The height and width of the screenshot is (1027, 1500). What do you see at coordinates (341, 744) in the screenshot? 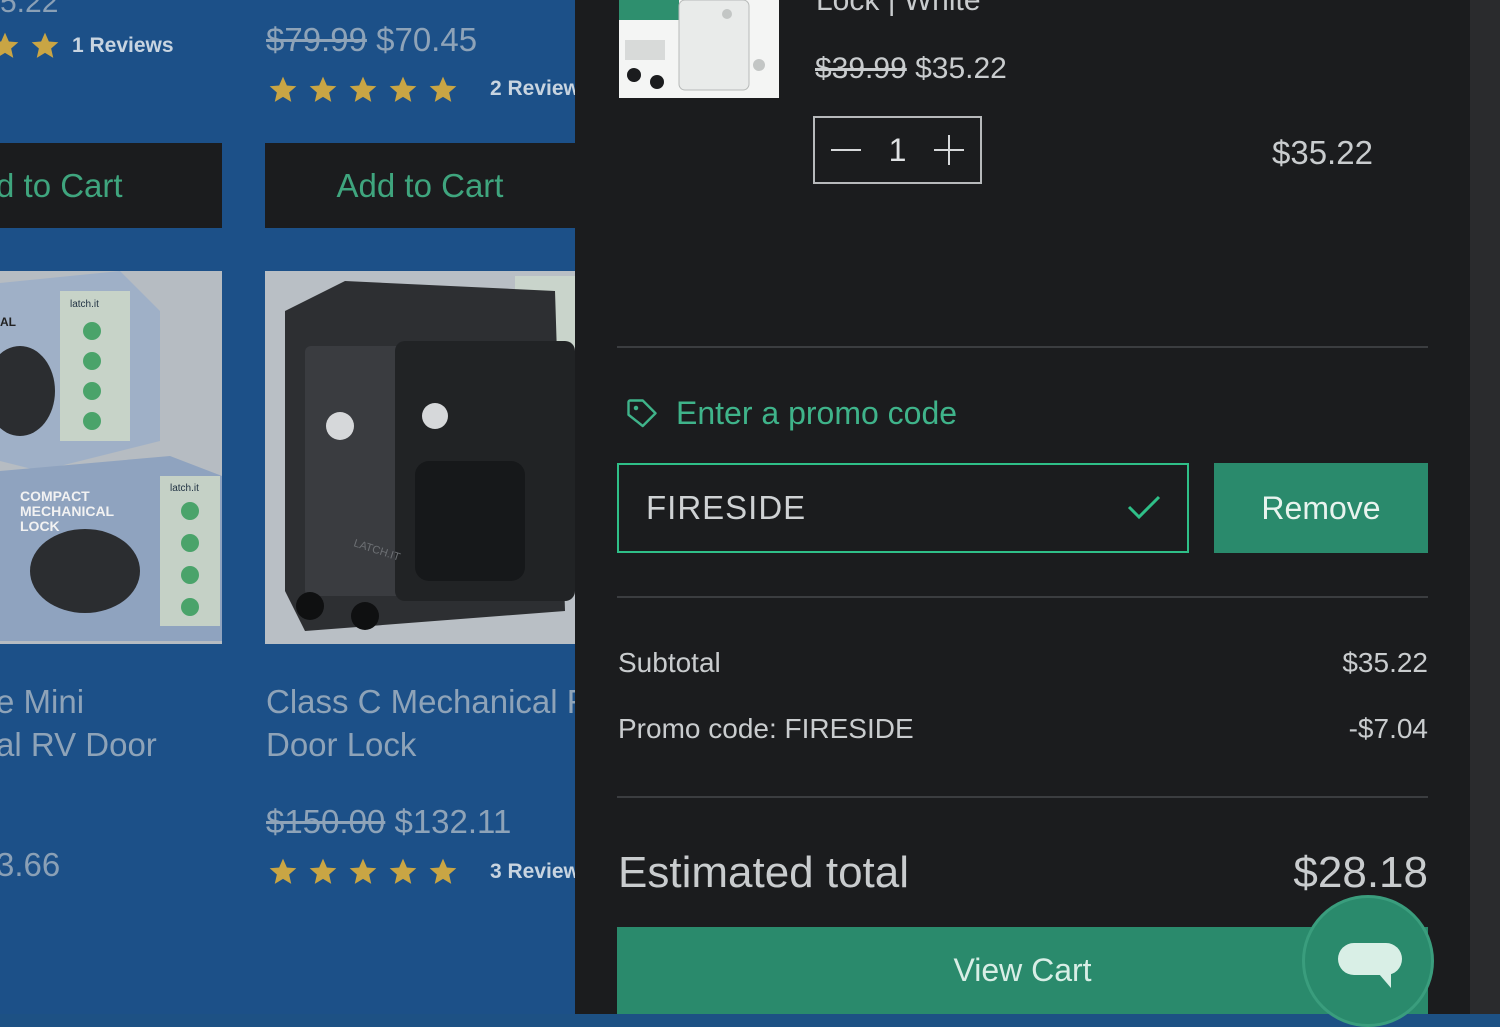
I see `title-line: Door Lock` at bounding box center [341, 744].